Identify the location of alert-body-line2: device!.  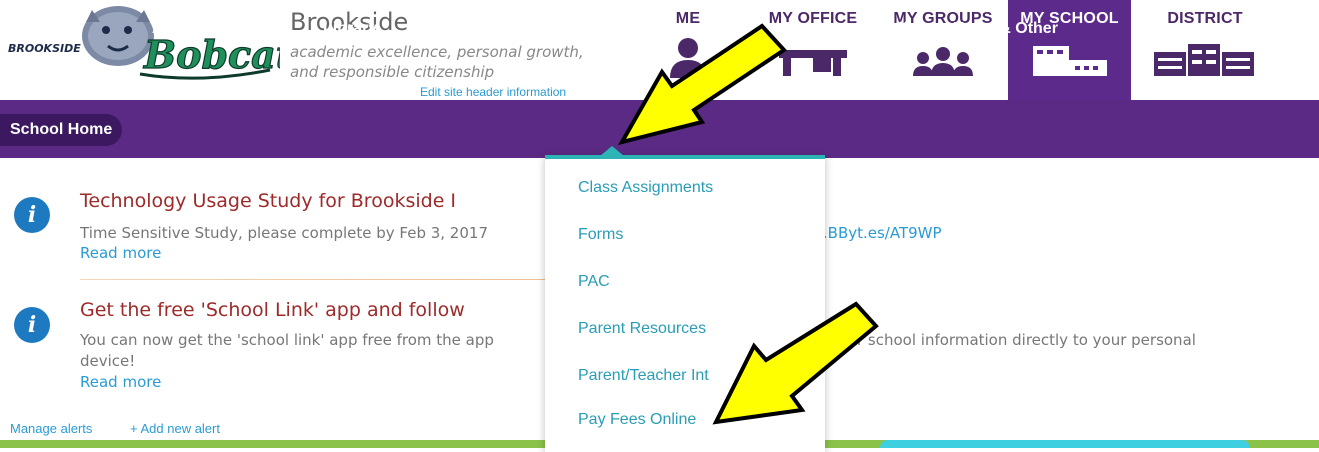
(108, 361).